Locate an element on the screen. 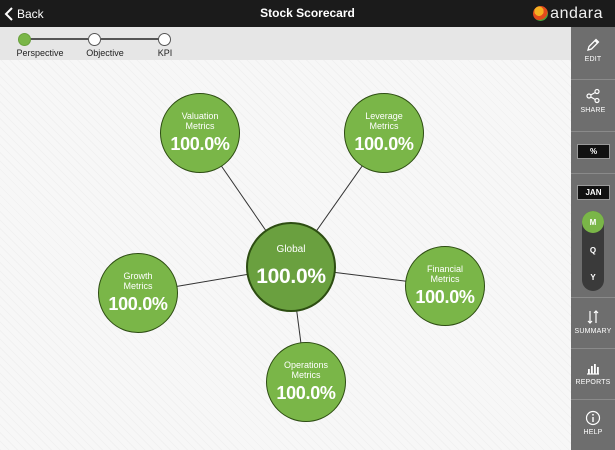  reports-label: REPORTS is located at coordinates (593, 382).